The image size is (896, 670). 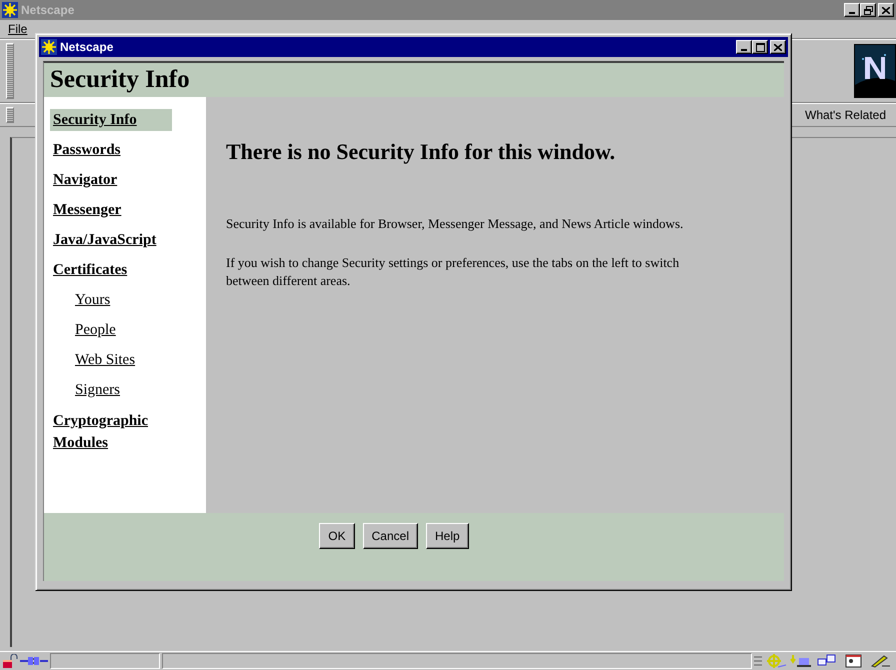 What do you see at coordinates (758, 661) in the screenshot?
I see `component-bar-grip-icon` at bounding box center [758, 661].